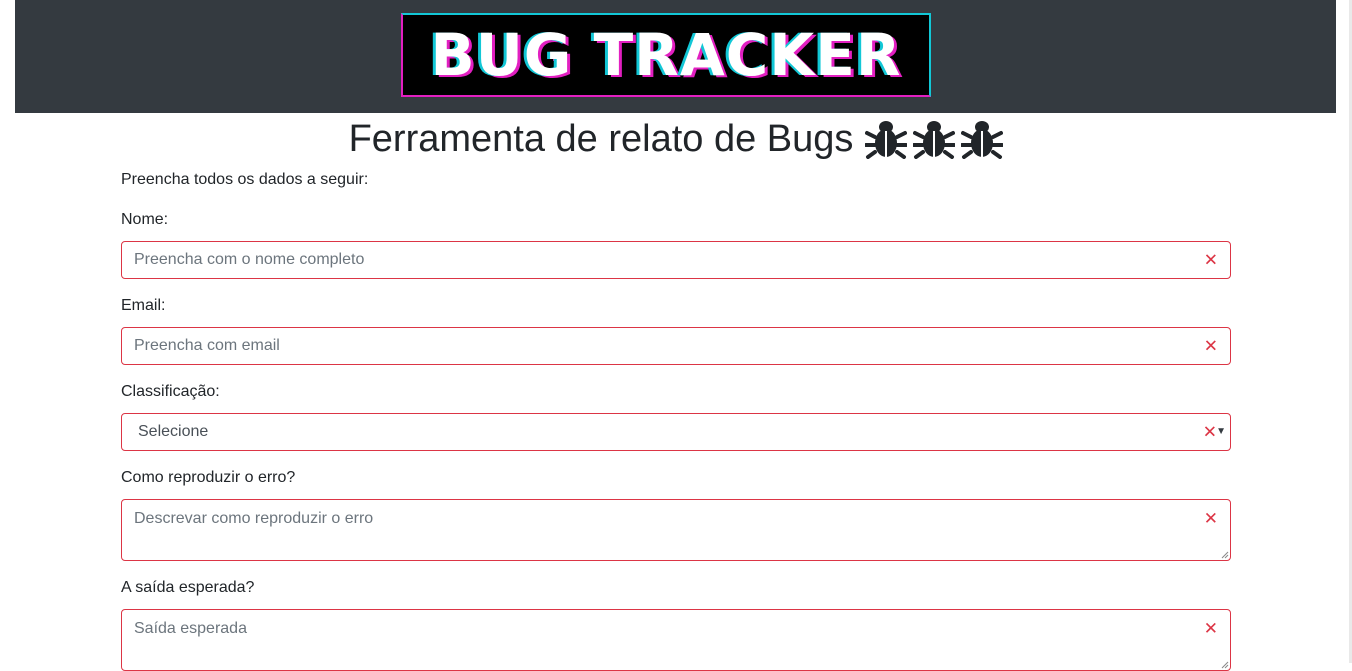 The height and width of the screenshot is (671, 1352). Describe the element at coordinates (676, 530) in the screenshot. I see `reproduzir-textarea: Descrevar como reproduzir o erro ✕` at that location.